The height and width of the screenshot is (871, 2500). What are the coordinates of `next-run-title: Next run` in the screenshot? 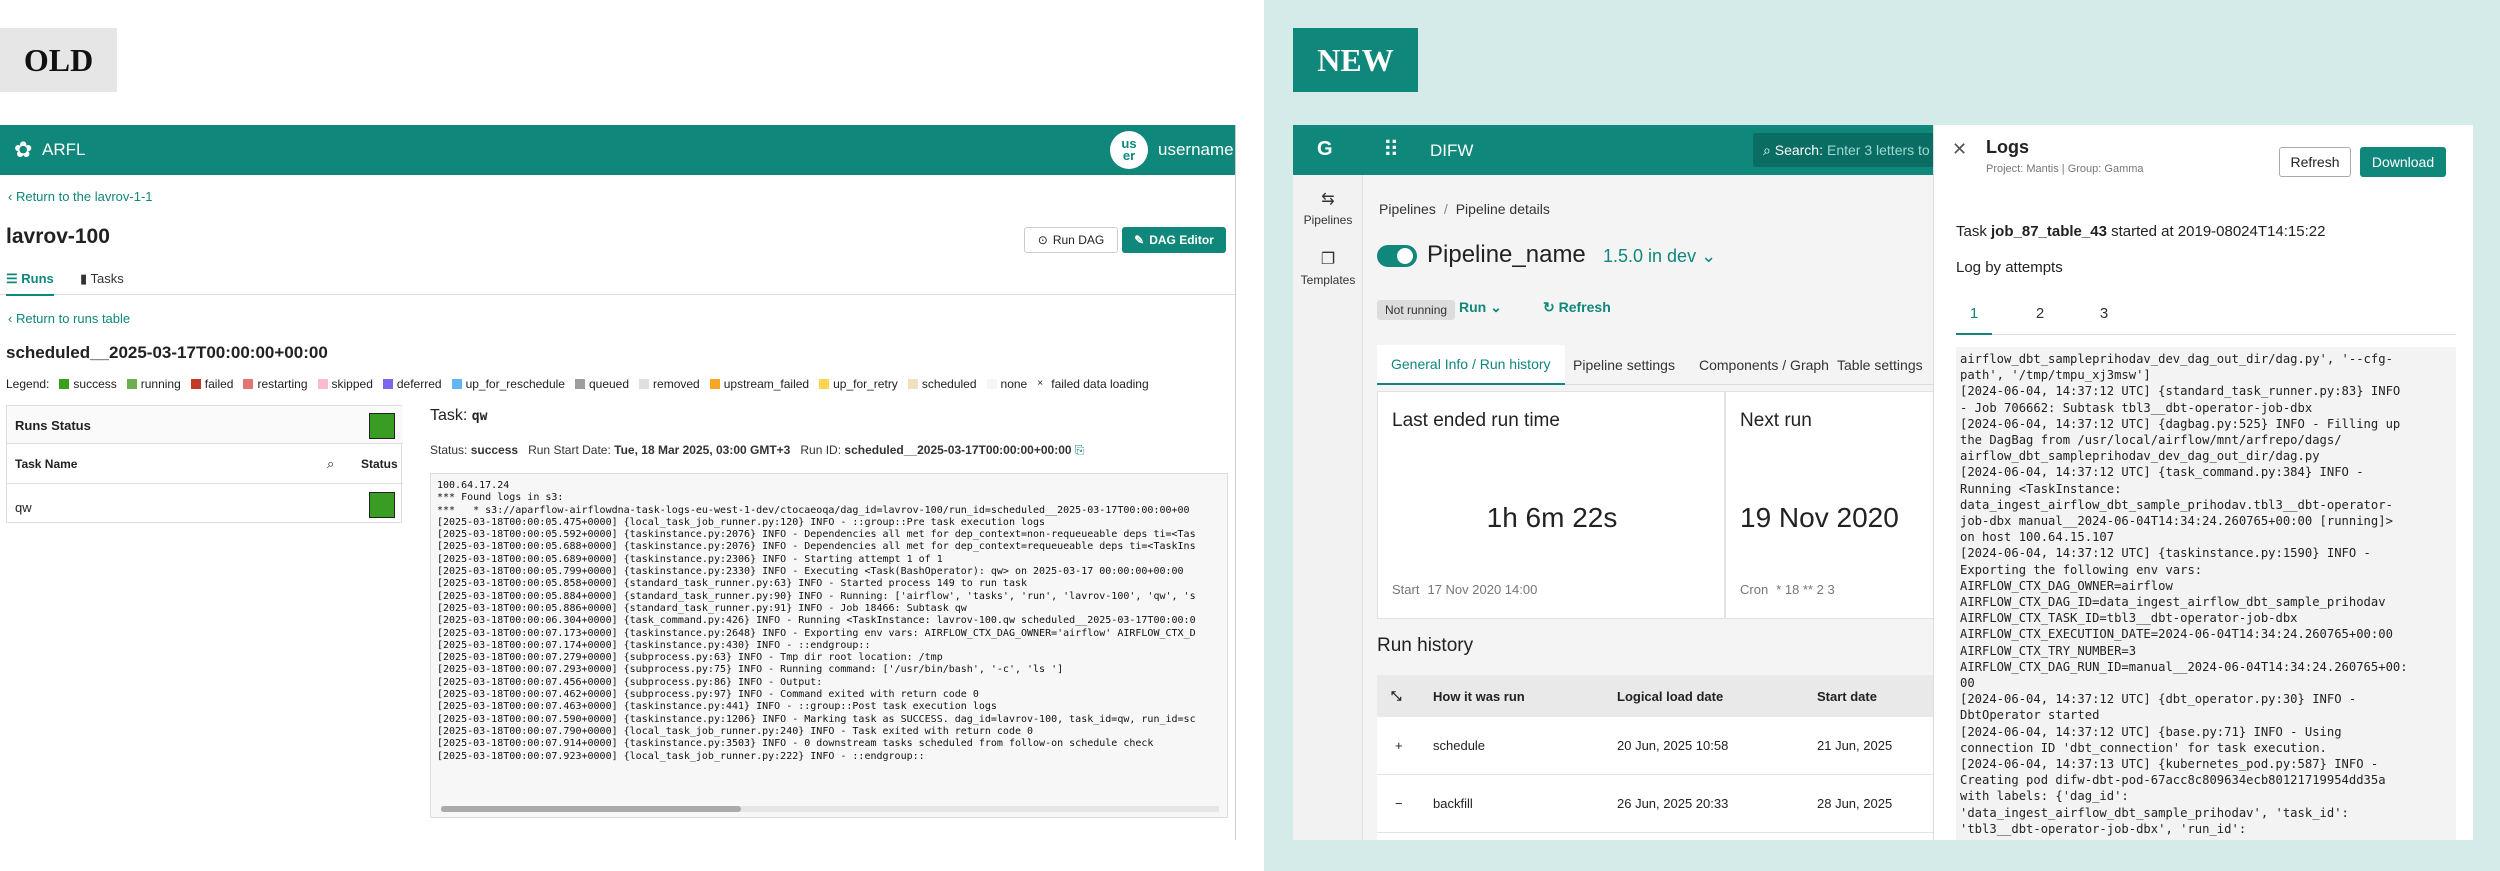 It's located at (1776, 420).